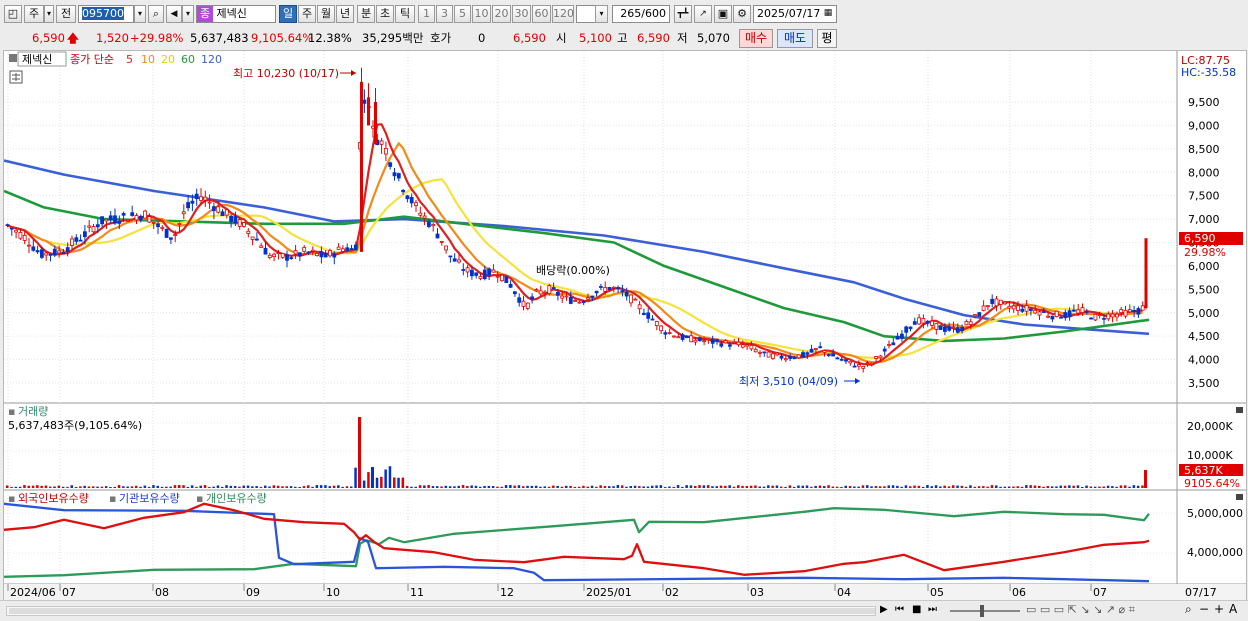 The height and width of the screenshot is (621, 1248). I want to click on eval-button: 평, so click(827, 38).